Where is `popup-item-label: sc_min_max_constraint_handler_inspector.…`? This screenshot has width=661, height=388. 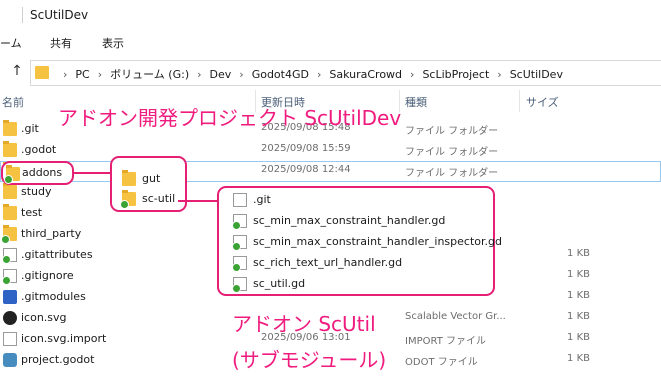
popup-item-label: sc_min_max_constraint_handler_inspector.… is located at coordinates (377, 241).